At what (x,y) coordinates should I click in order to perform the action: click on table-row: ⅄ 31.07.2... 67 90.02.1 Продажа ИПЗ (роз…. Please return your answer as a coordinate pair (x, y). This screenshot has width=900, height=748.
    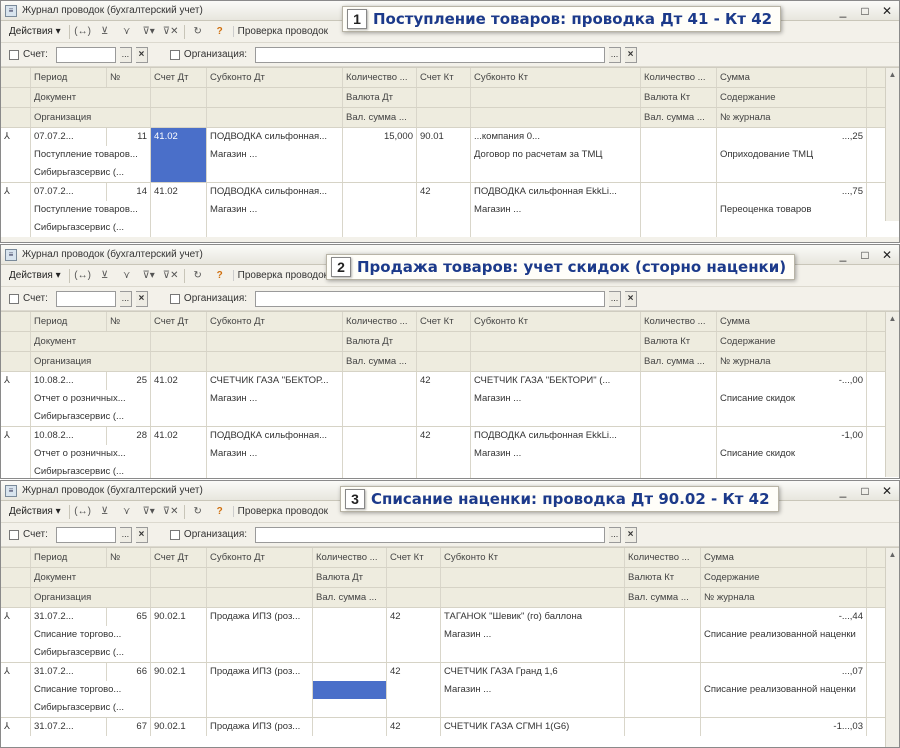
    Looking at the image, I should click on (450, 727).